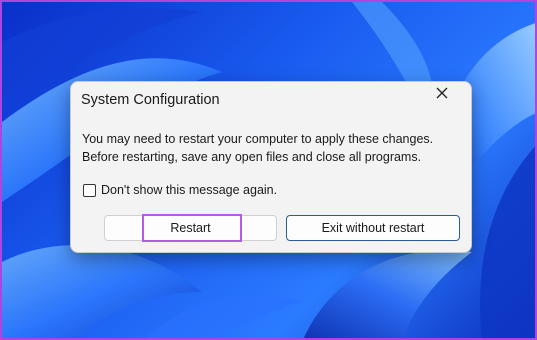 Image resolution: width=537 pixels, height=340 pixels. What do you see at coordinates (442, 93) in the screenshot?
I see `close-icon` at bounding box center [442, 93].